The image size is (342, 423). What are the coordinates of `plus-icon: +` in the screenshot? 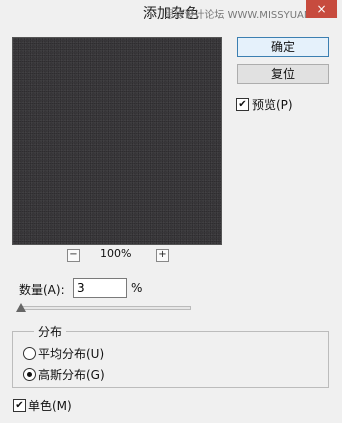 It's located at (162, 254).